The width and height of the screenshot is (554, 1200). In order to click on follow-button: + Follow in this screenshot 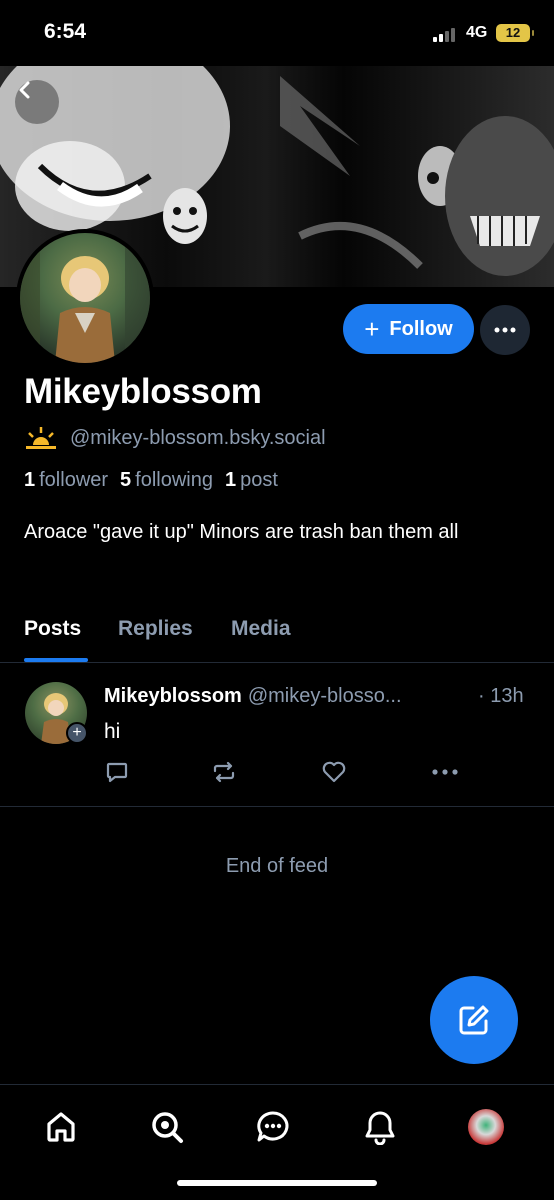, I will do `click(408, 329)`.